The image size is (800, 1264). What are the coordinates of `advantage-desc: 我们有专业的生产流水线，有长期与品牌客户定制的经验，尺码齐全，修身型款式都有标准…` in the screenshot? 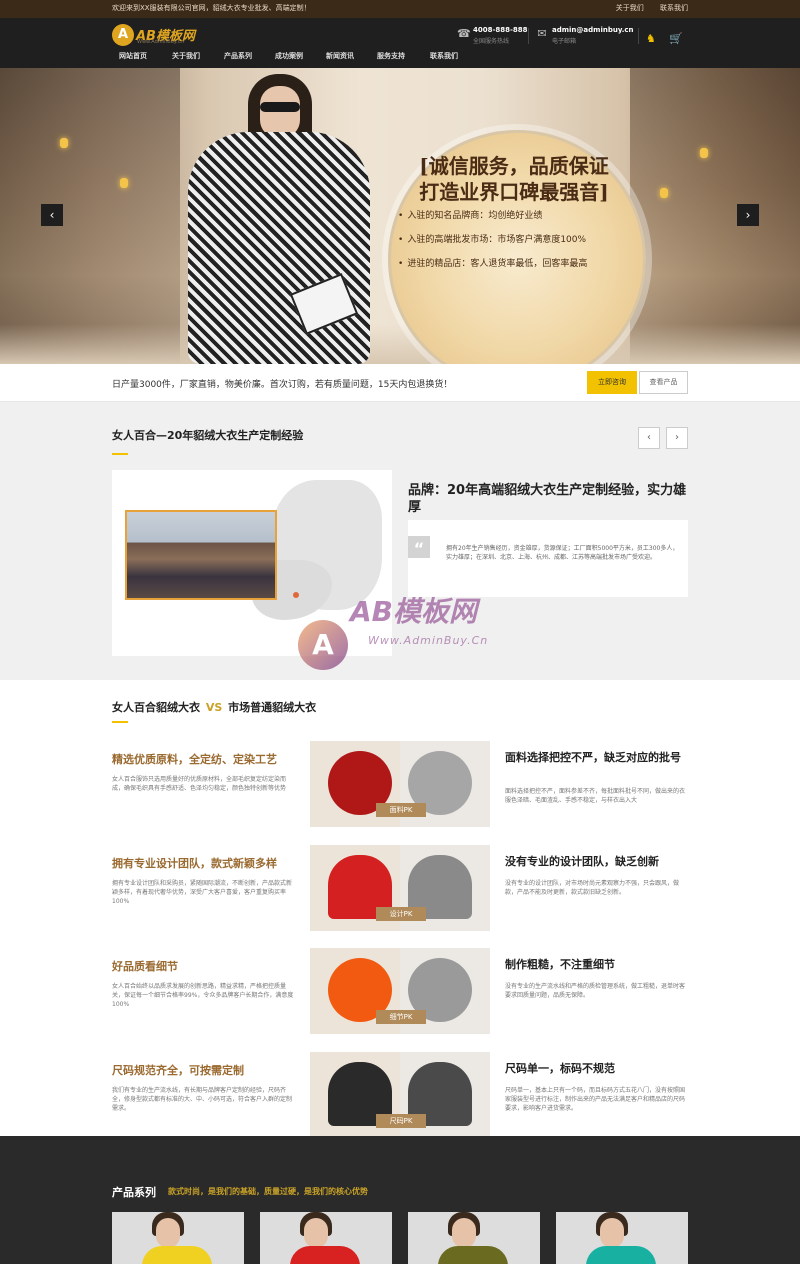 It's located at (202, 1099).